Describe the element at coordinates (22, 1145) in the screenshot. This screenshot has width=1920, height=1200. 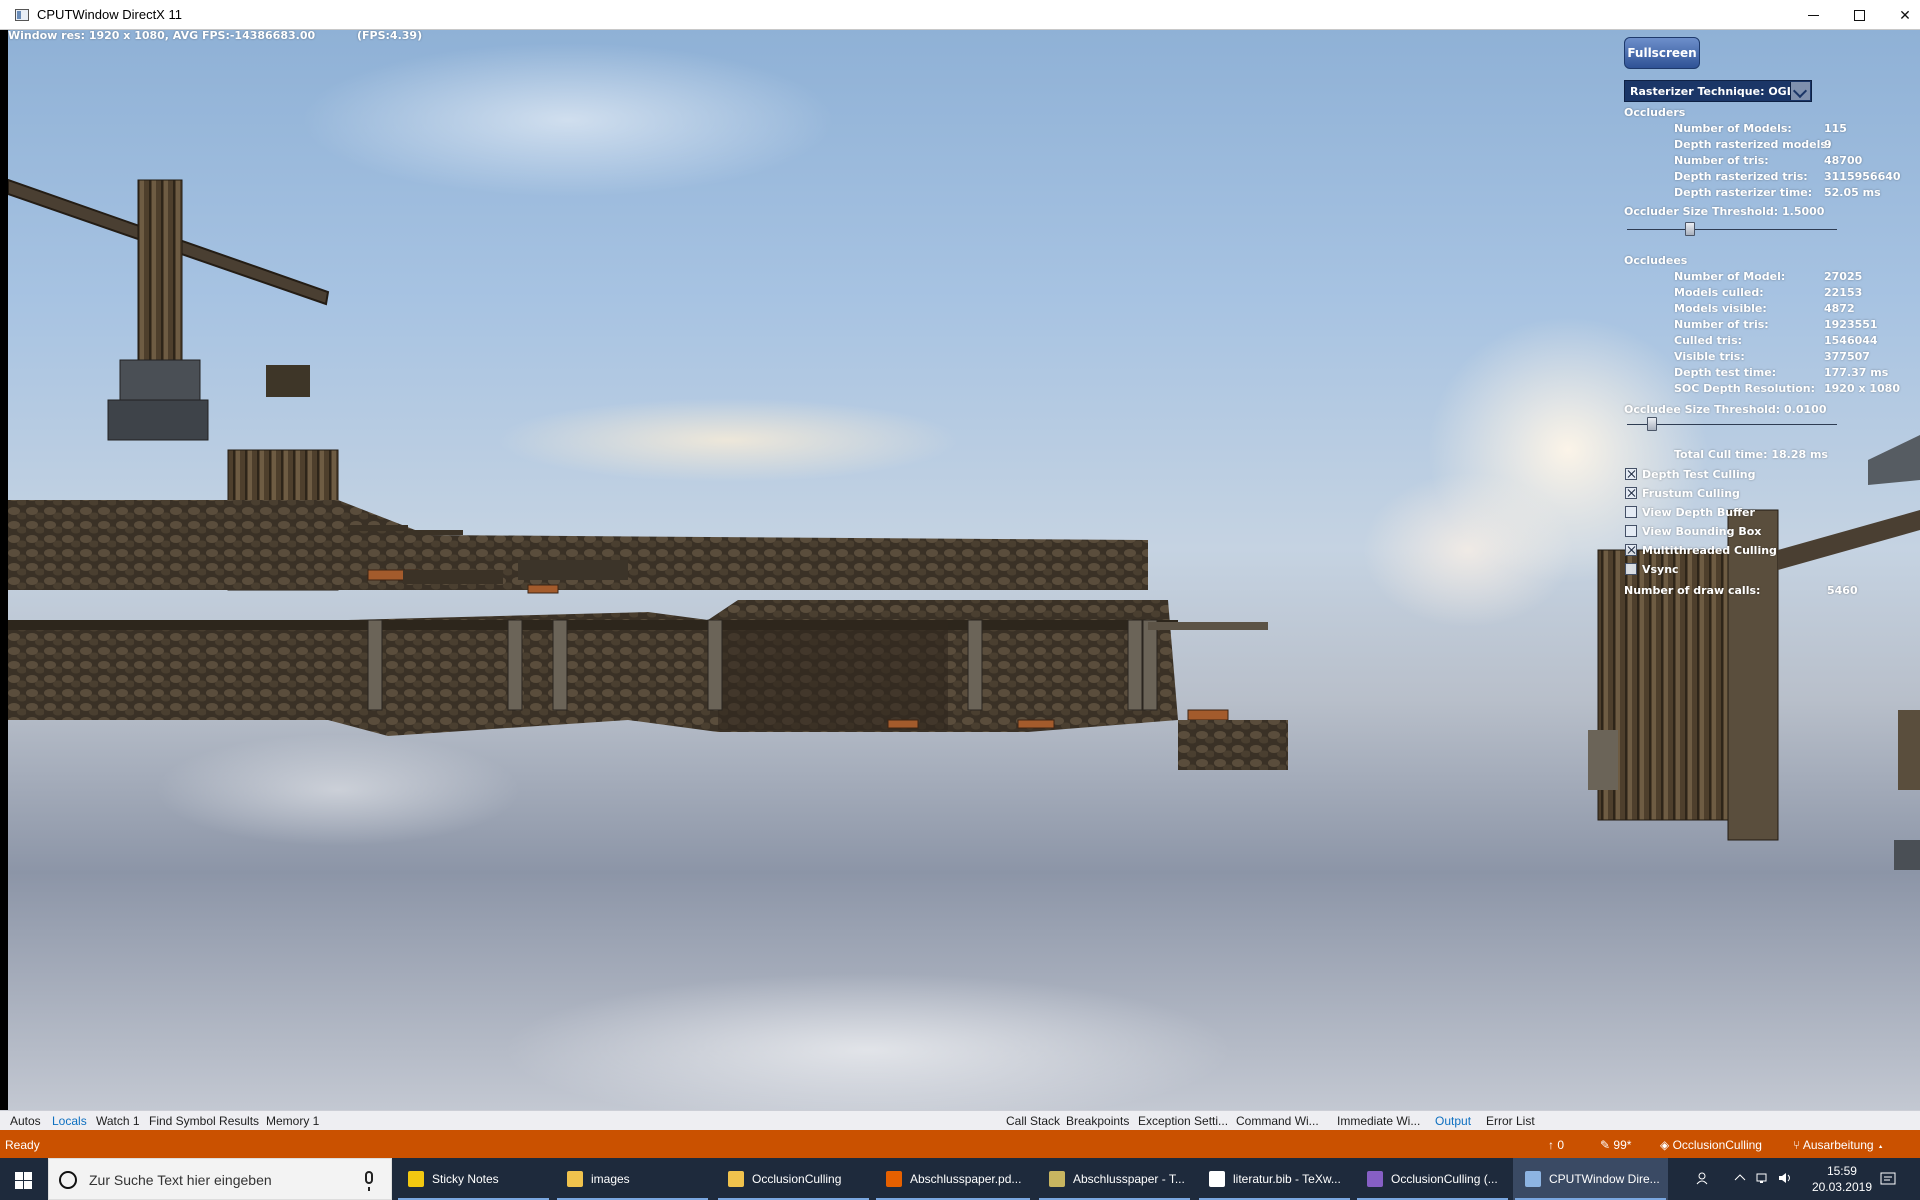
I see `status-text: Ready` at that location.